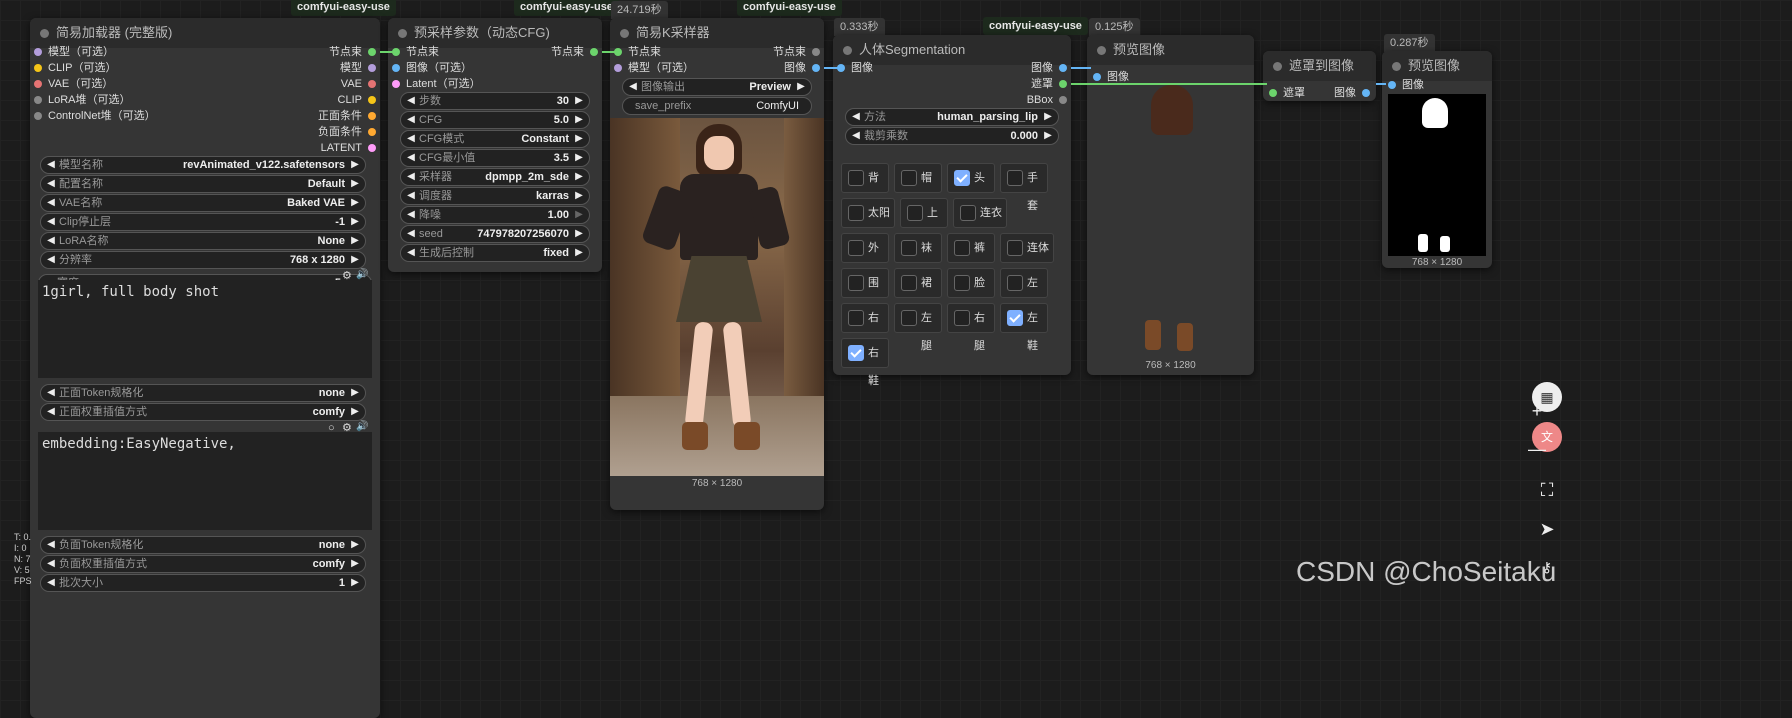 The height and width of the screenshot is (718, 1792). I want to click on checkmark-icon, so click(856, 353).